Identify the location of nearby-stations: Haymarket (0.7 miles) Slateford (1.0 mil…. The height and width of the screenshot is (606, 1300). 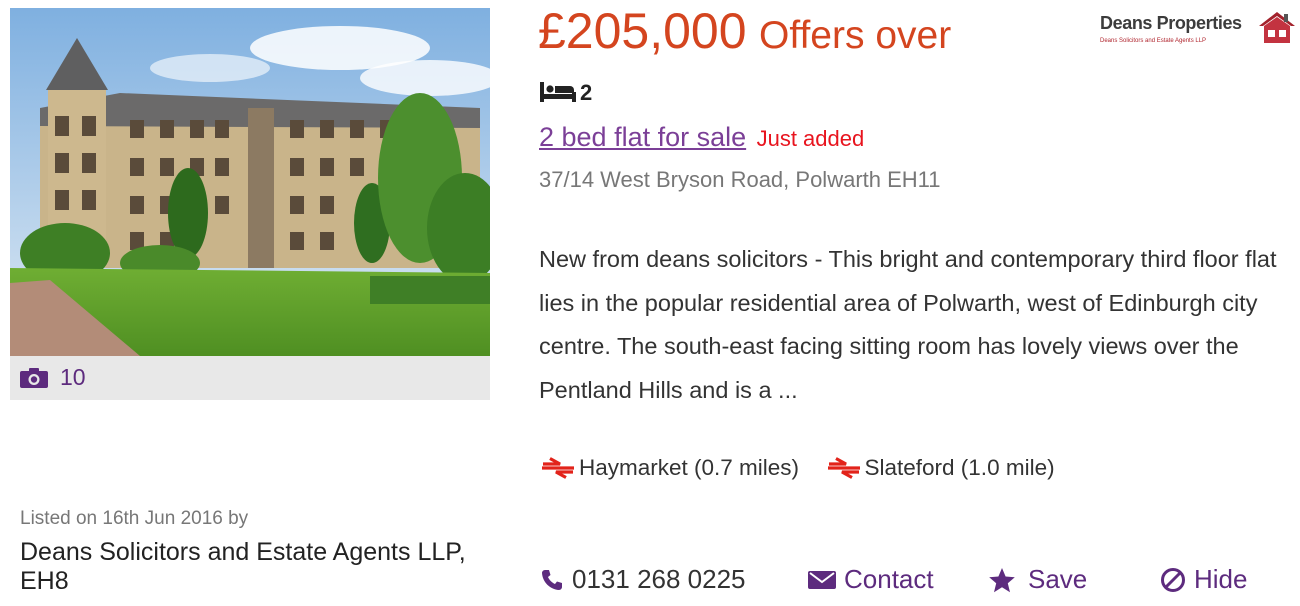
(808, 469).